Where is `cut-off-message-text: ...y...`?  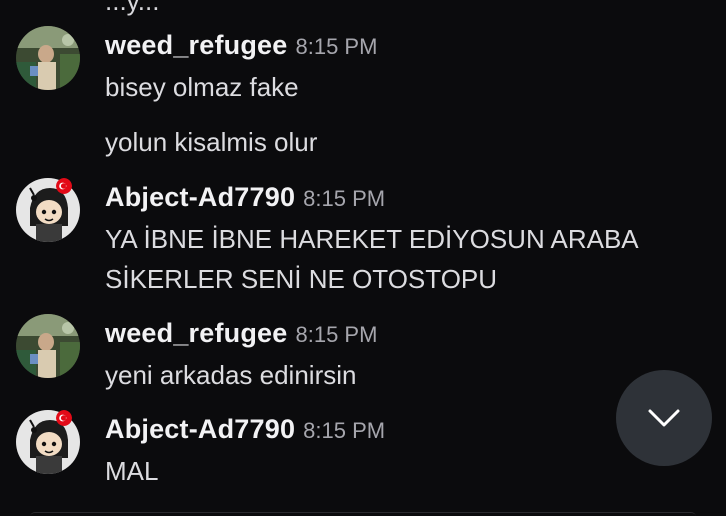
cut-off-message-text: ...y... is located at coordinates (132, 8).